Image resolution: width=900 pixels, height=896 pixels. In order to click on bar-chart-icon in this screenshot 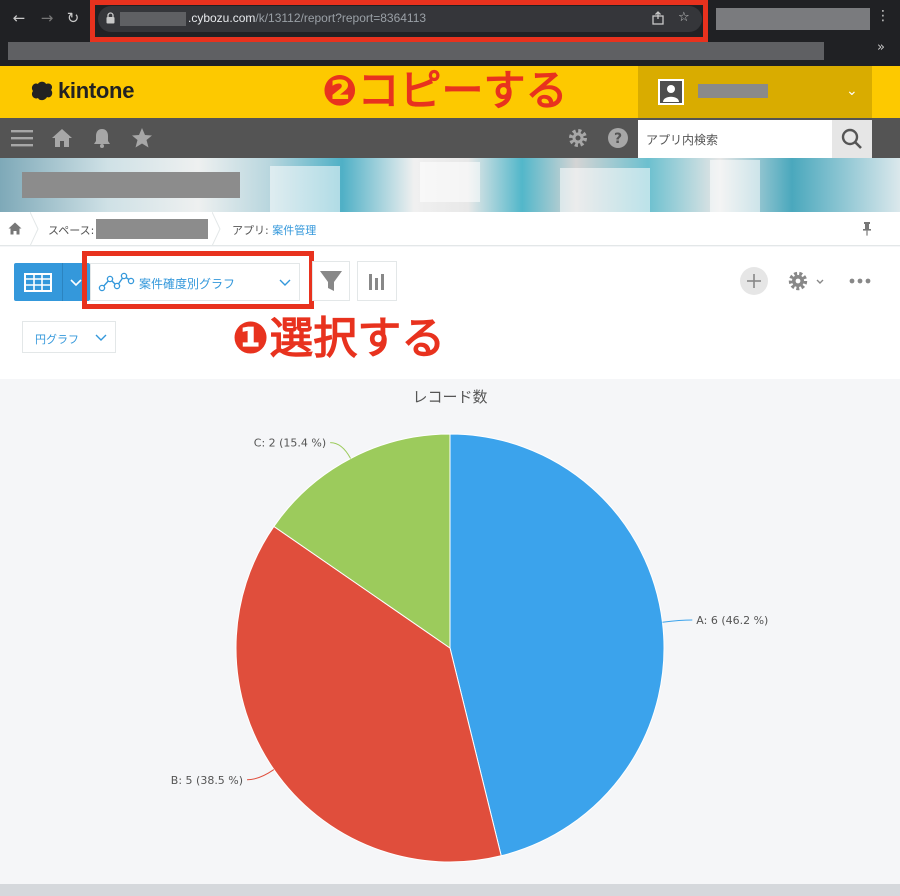, I will do `click(376, 282)`.